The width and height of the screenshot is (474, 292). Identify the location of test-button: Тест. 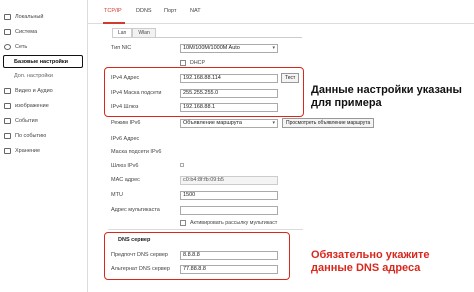
(290, 78).